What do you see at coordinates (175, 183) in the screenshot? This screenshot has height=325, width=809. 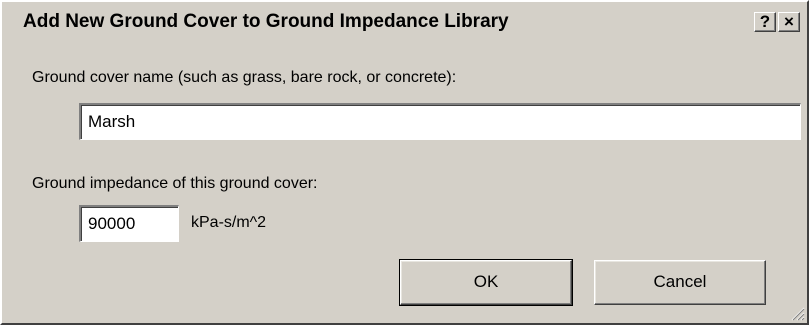 I see `ground-impedance-label: Ground impedance of this ground cover:` at bounding box center [175, 183].